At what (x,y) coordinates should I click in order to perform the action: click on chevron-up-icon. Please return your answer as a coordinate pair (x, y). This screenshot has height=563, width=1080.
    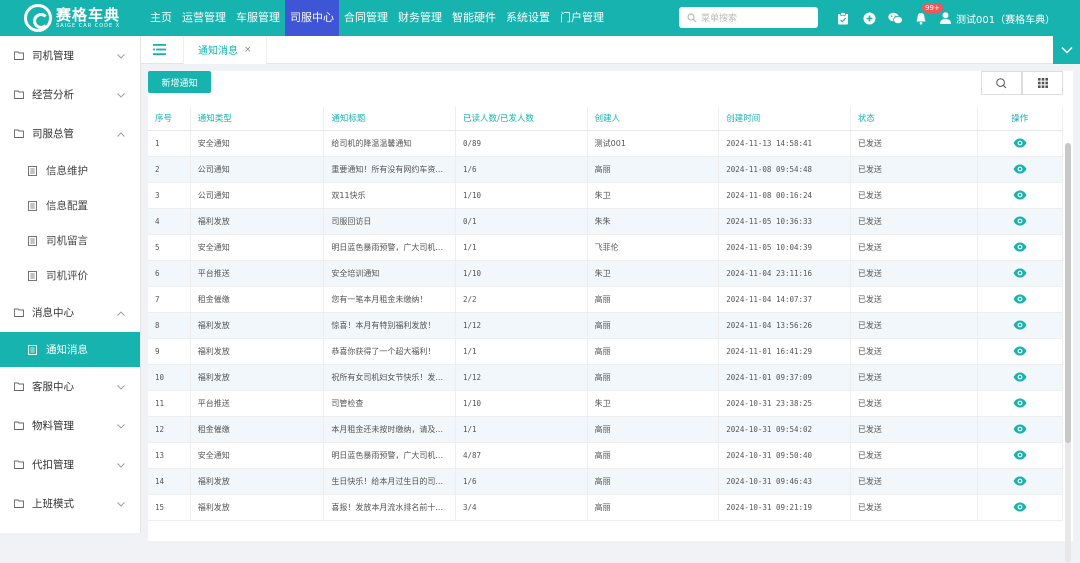
    Looking at the image, I should click on (121, 313).